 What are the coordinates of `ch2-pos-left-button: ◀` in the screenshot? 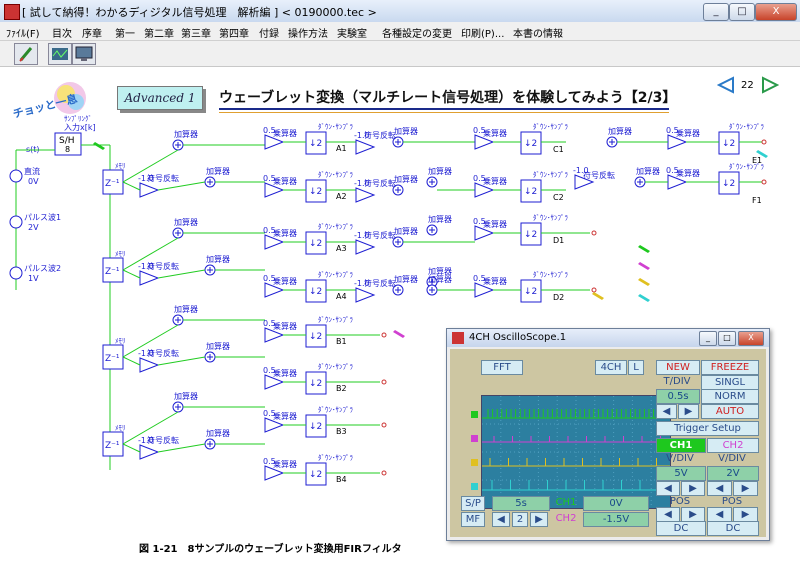 It's located at (719, 514).